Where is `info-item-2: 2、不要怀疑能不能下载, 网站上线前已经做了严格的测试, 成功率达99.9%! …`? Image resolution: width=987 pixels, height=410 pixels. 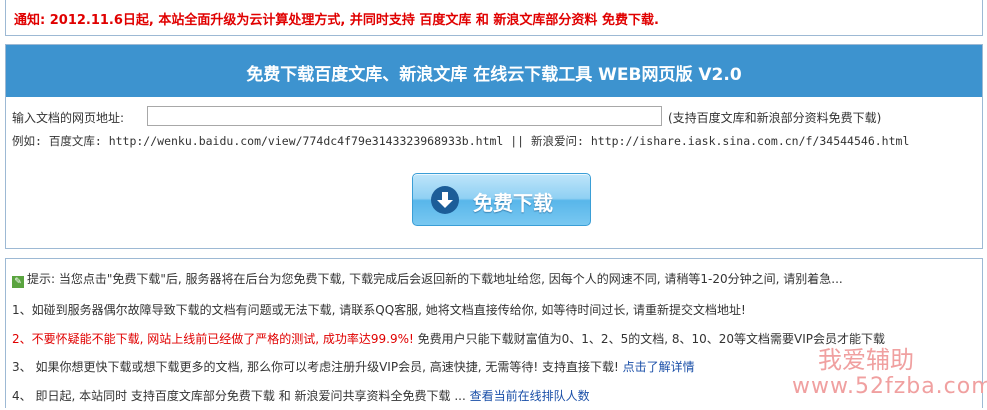 info-item-2: 2、不要怀疑能不能下载, 网站上线前已经做了严格的测试, 成功率达99.9%! … is located at coordinates (448, 338).